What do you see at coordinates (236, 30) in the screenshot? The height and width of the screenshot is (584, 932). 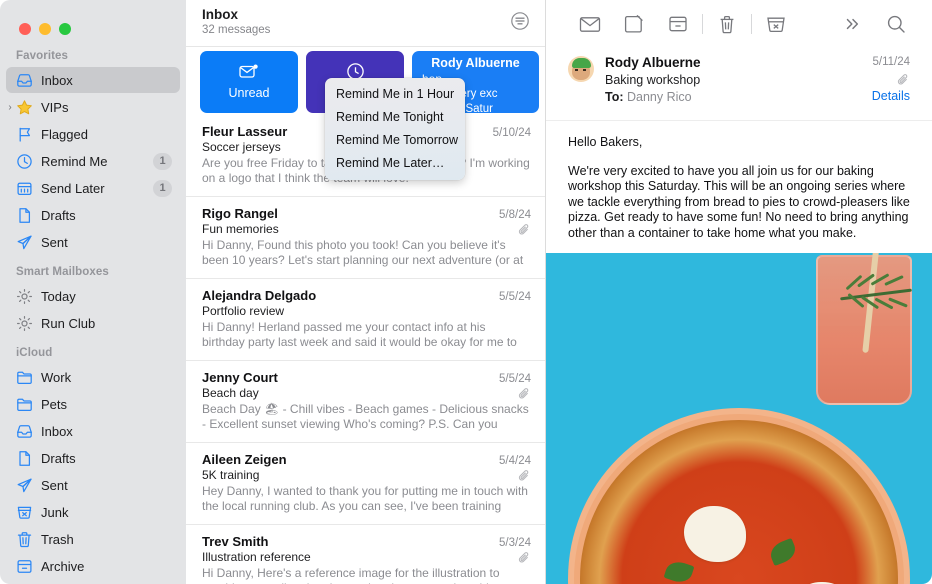 I see `message-count: 32 messages` at bounding box center [236, 30].